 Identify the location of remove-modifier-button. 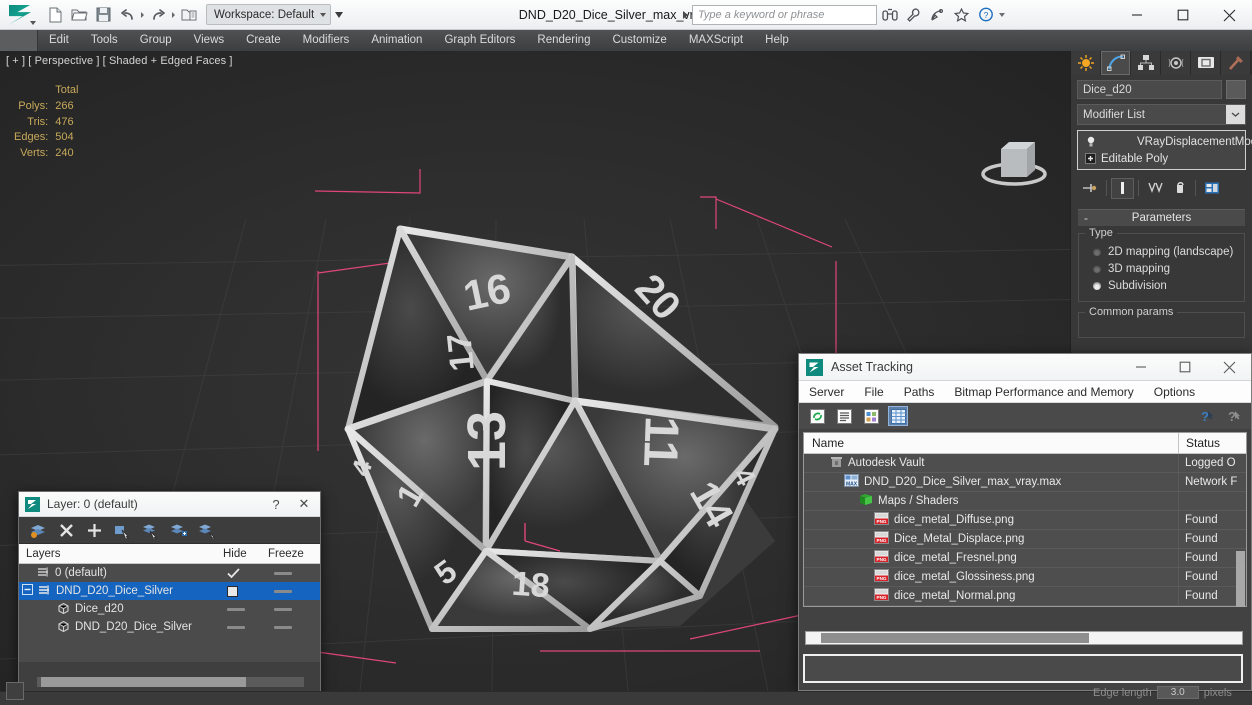
(1179, 188).